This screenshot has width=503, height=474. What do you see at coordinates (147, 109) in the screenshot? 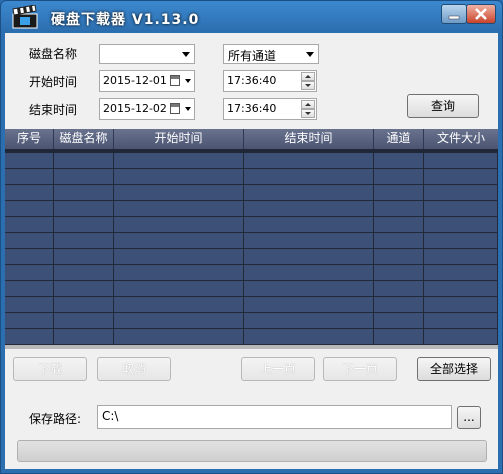
I see `end-date-picker: 2015-12-02` at bounding box center [147, 109].